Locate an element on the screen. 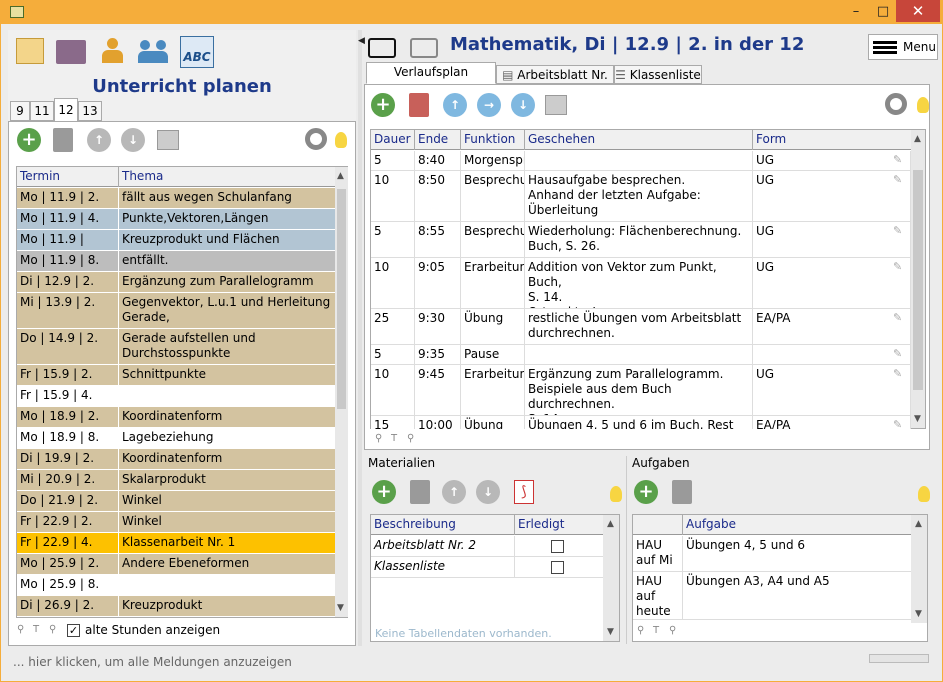 The image size is (943, 682). step-up-button: ↑ is located at coordinates (455, 105).